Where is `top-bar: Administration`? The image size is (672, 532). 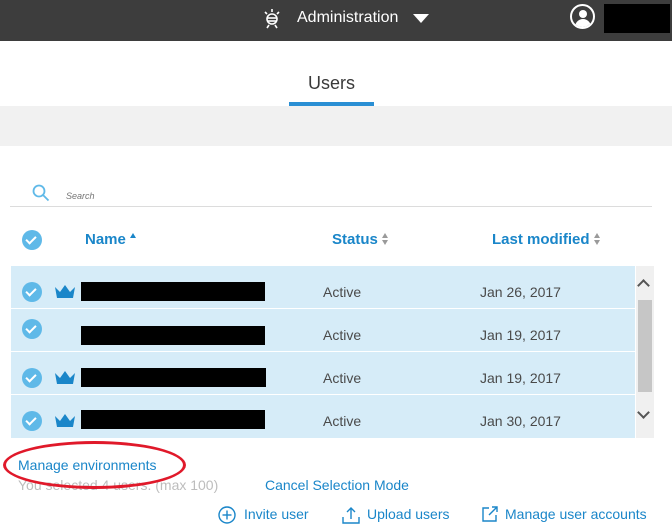
top-bar: Administration is located at coordinates (336, 20).